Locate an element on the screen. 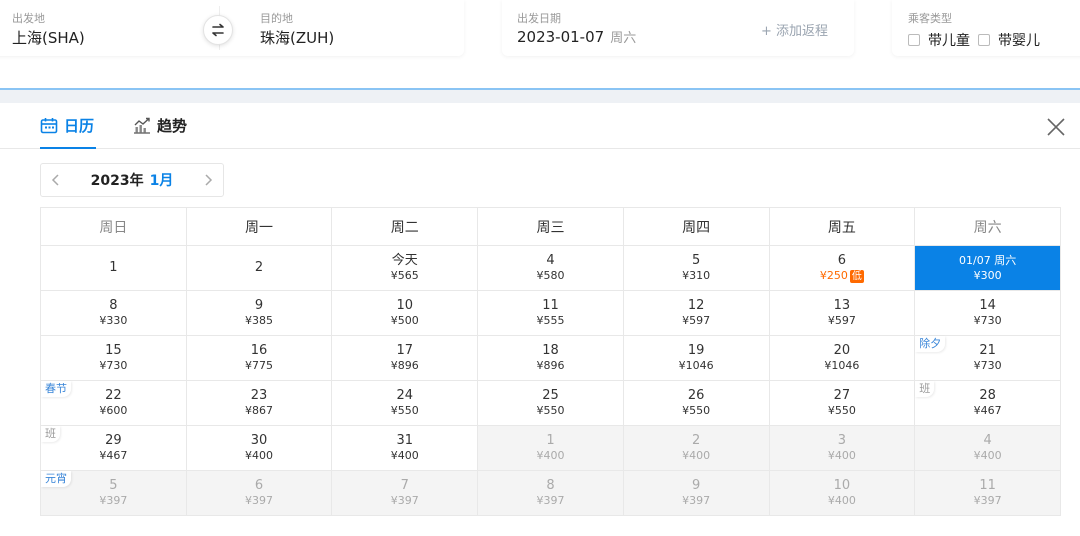  calendar-day: 班 29 ¥467 is located at coordinates (113, 448).